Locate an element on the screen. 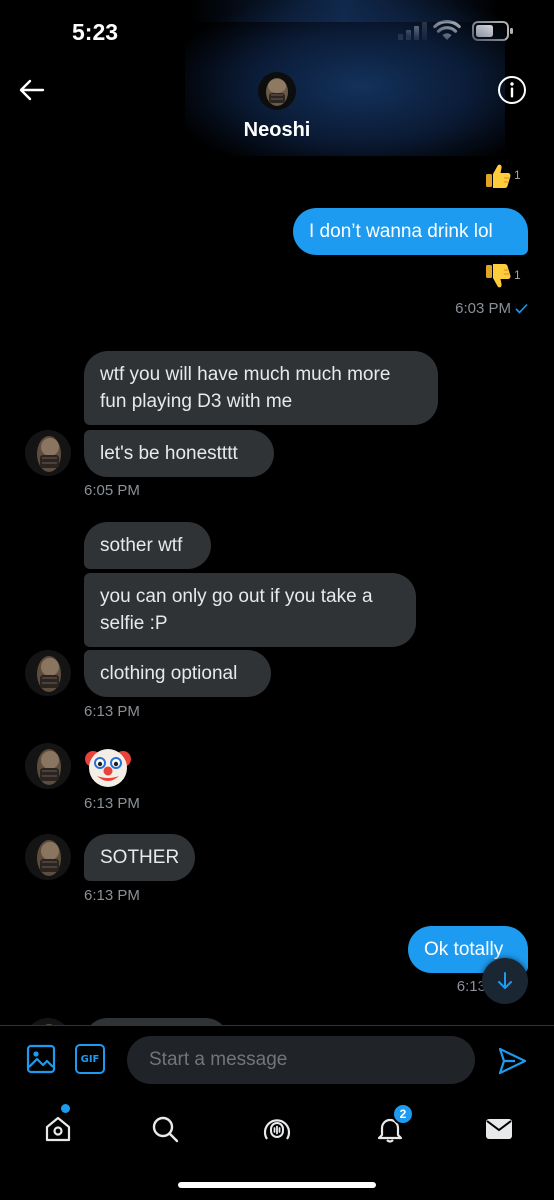  message-timestamp: 6:05 PM is located at coordinates (112, 490).